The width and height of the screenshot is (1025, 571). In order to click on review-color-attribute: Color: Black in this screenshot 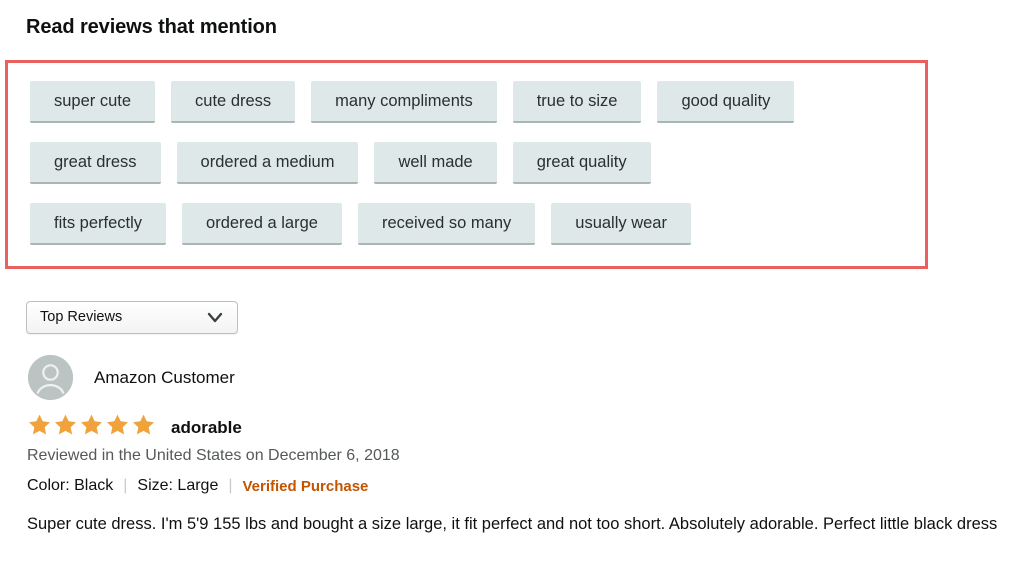, I will do `click(70, 486)`.